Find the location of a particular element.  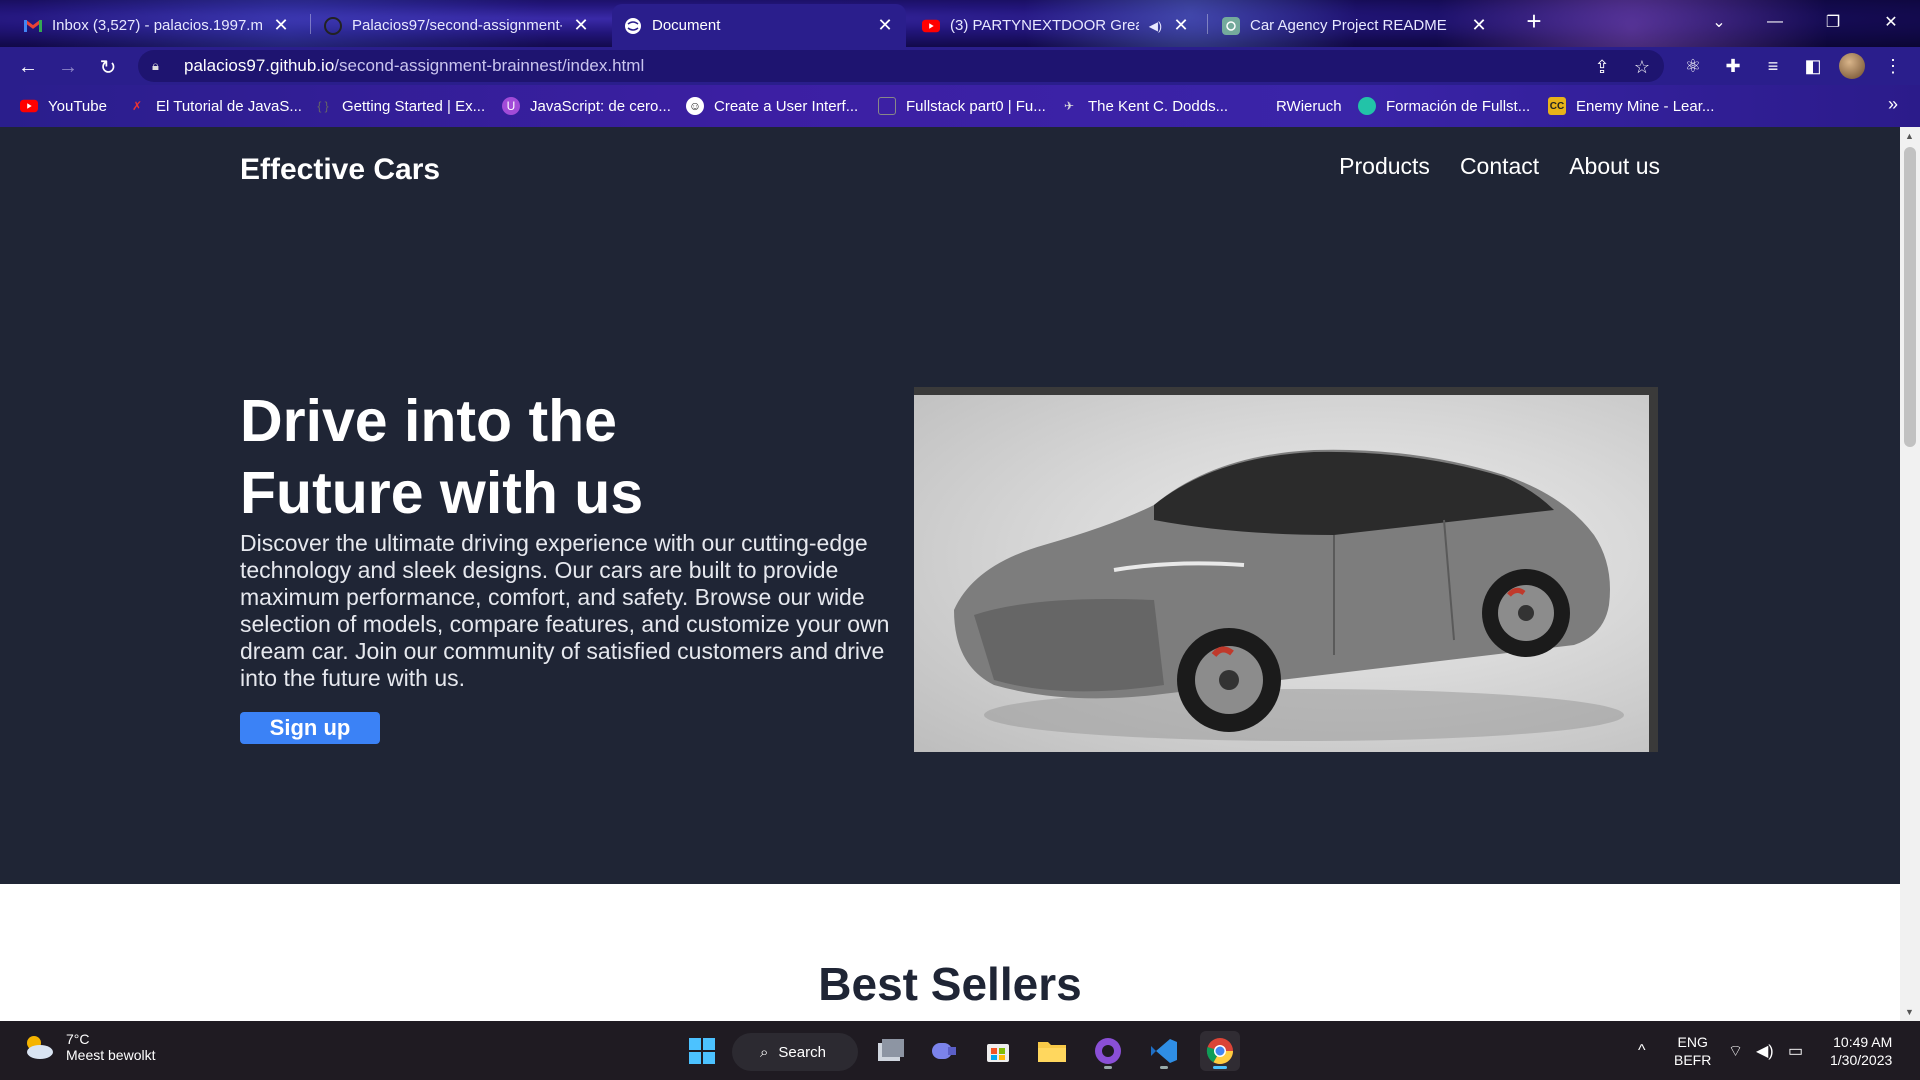

chatgpt-icon is located at coordinates (1231, 25).